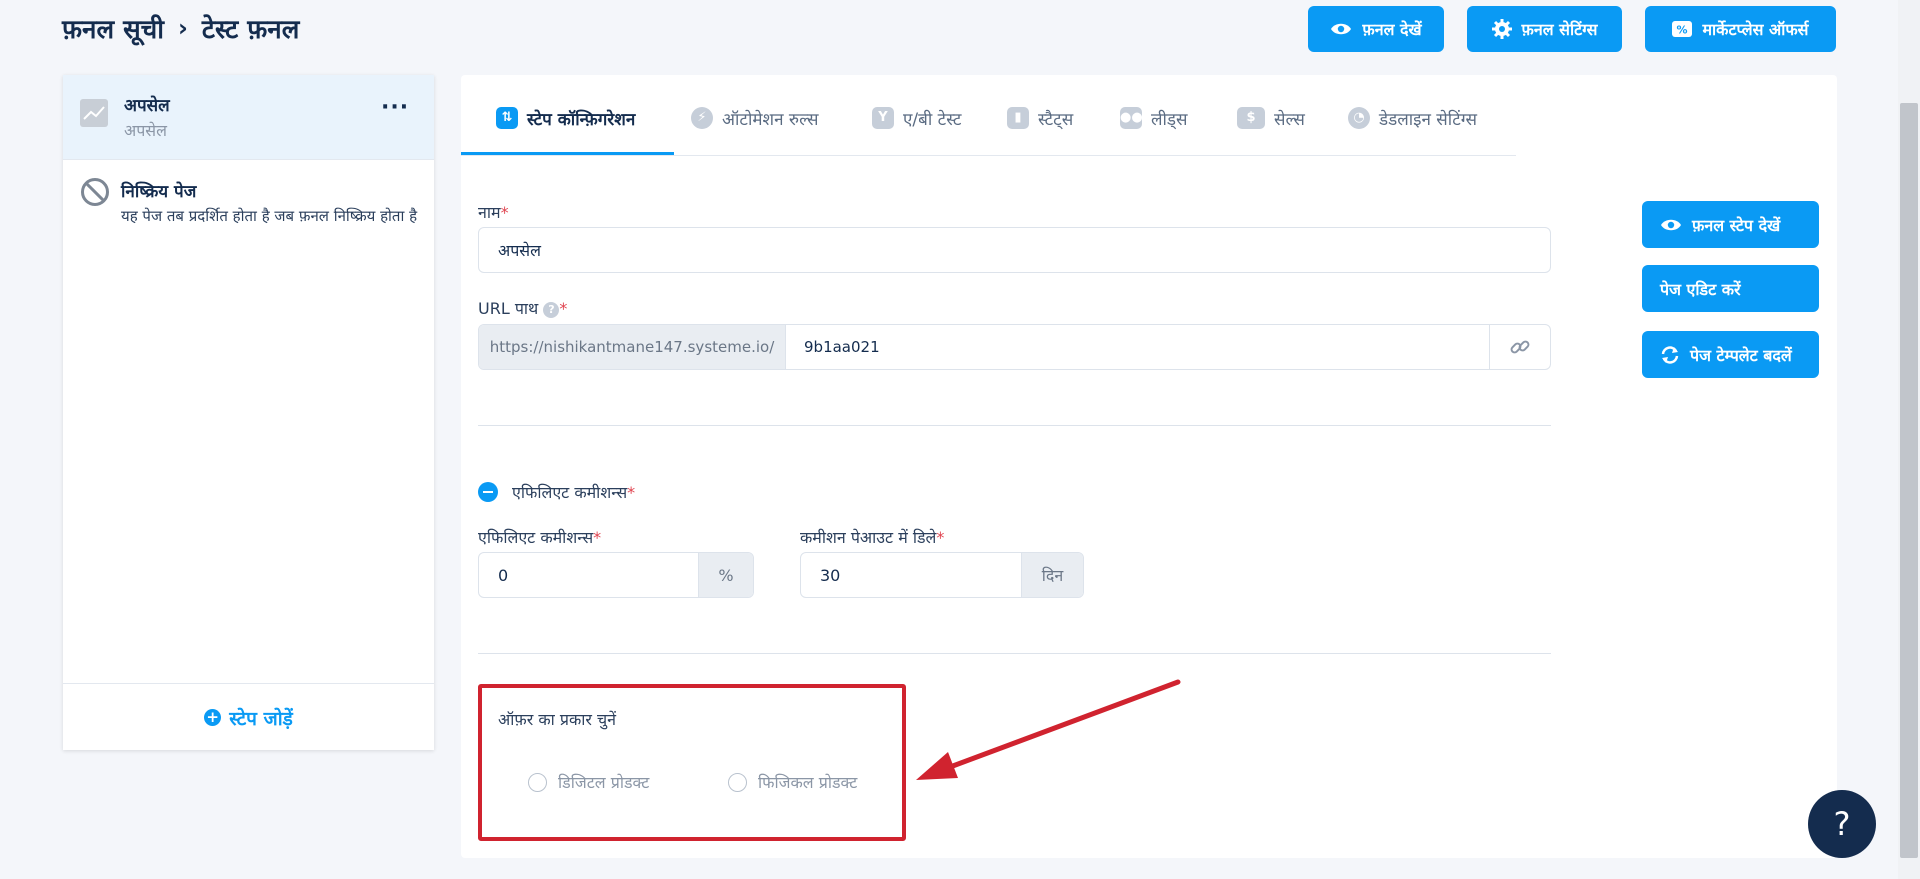 Image resolution: width=1920 pixels, height=879 pixels. I want to click on annotation-highlight-box, so click(692, 762).